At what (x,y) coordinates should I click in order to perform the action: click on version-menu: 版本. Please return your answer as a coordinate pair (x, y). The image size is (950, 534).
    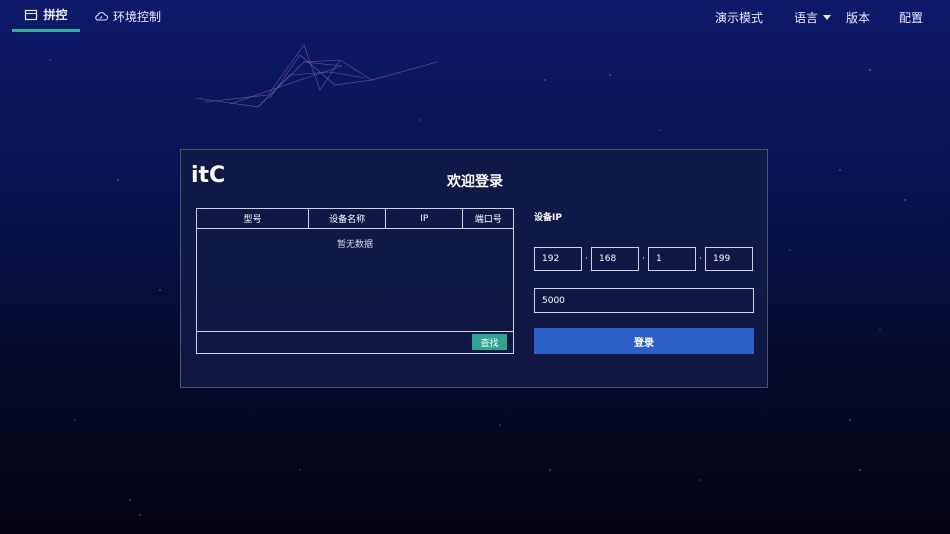
    Looking at the image, I should click on (858, 17).